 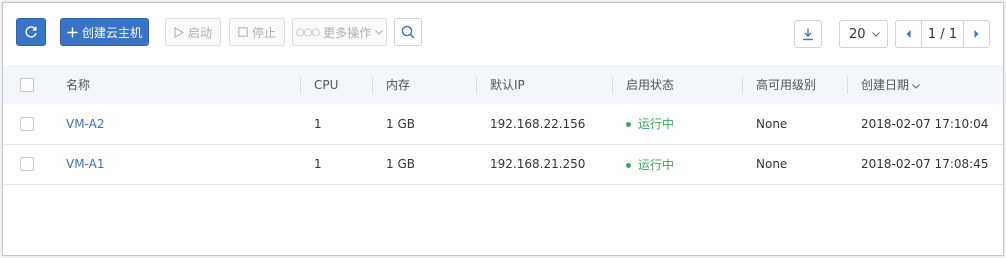 I want to click on refresh-button, so click(x=31, y=32).